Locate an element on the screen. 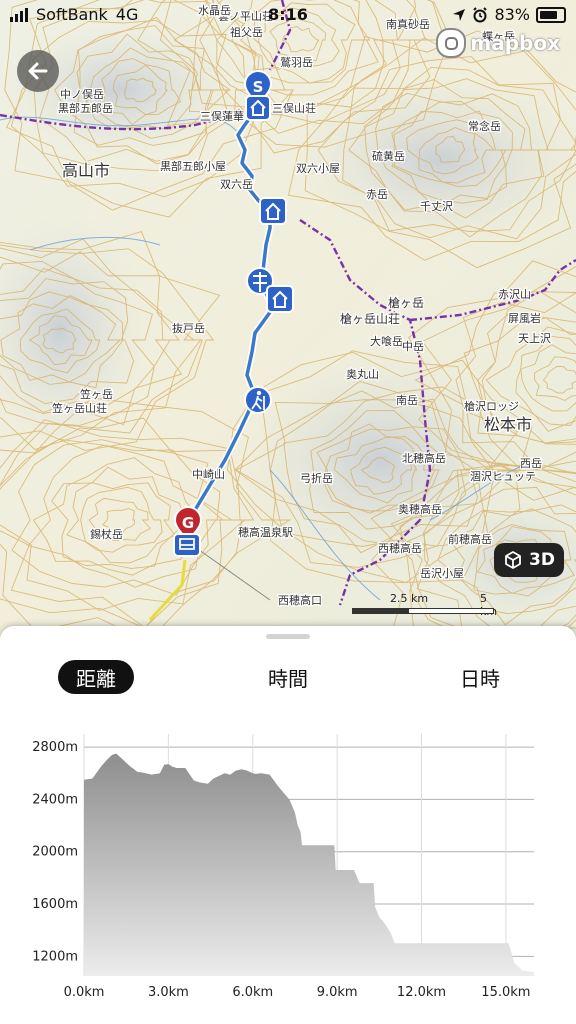 Image resolution: width=576 pixels, height=1024 pixels. y-tick-label: 2800m is located at coordinates (55, 747).